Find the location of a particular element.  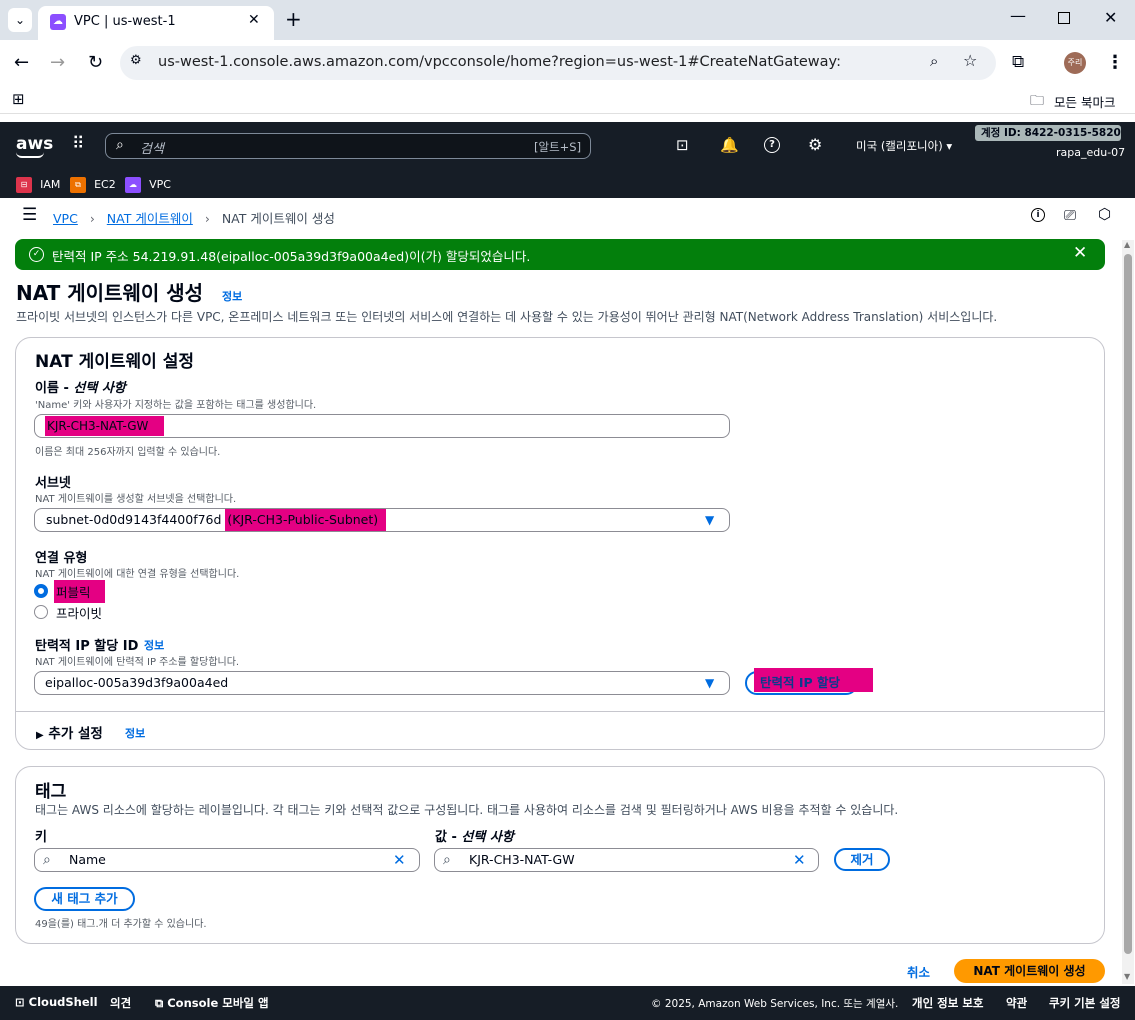

scrollbar-thumb is located at coordinates (1128, 604).